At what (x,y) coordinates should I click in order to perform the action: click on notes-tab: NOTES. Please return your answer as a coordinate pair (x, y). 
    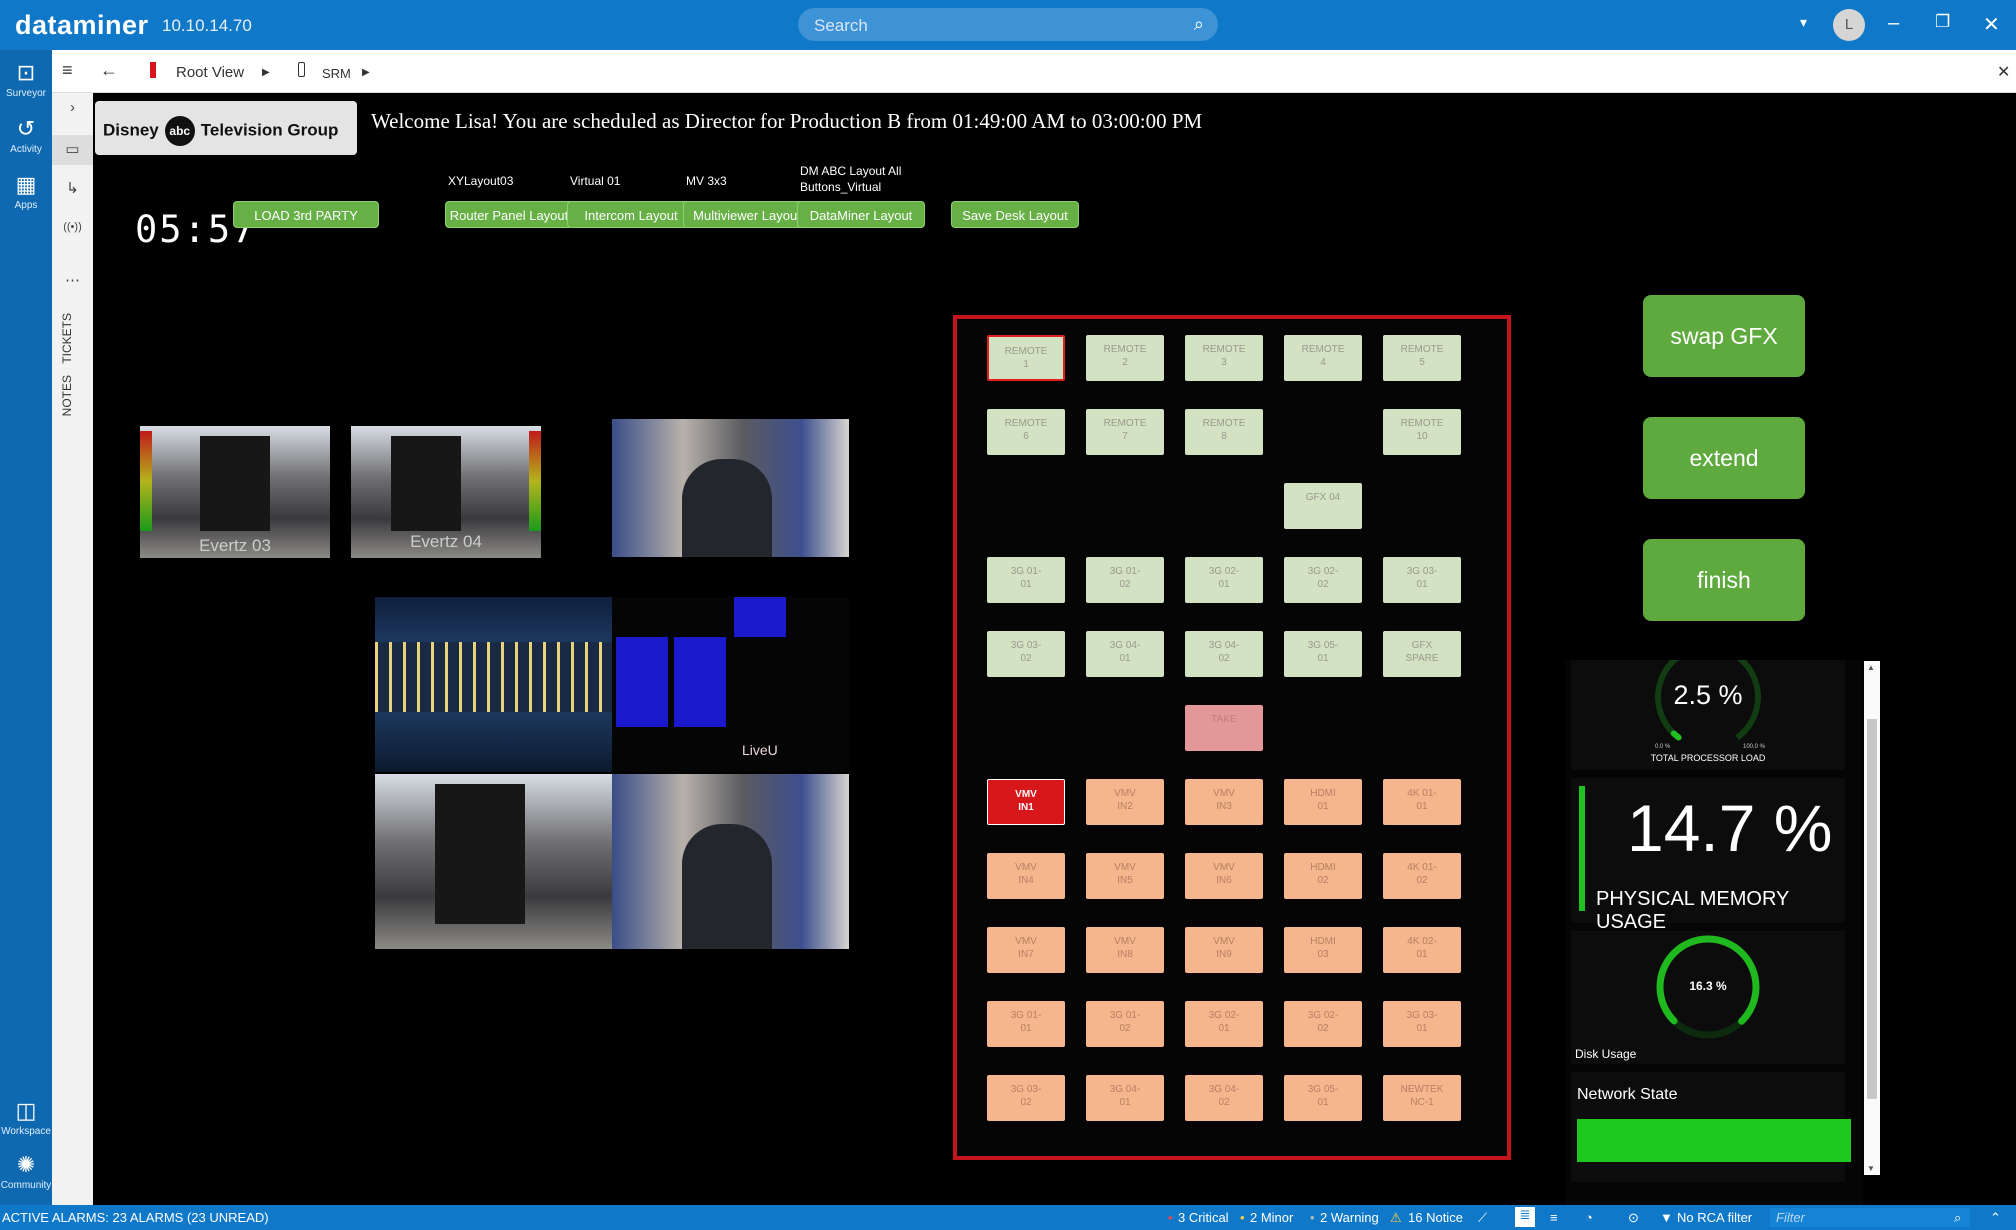
    Looking at the image, I should click on (67, 395).